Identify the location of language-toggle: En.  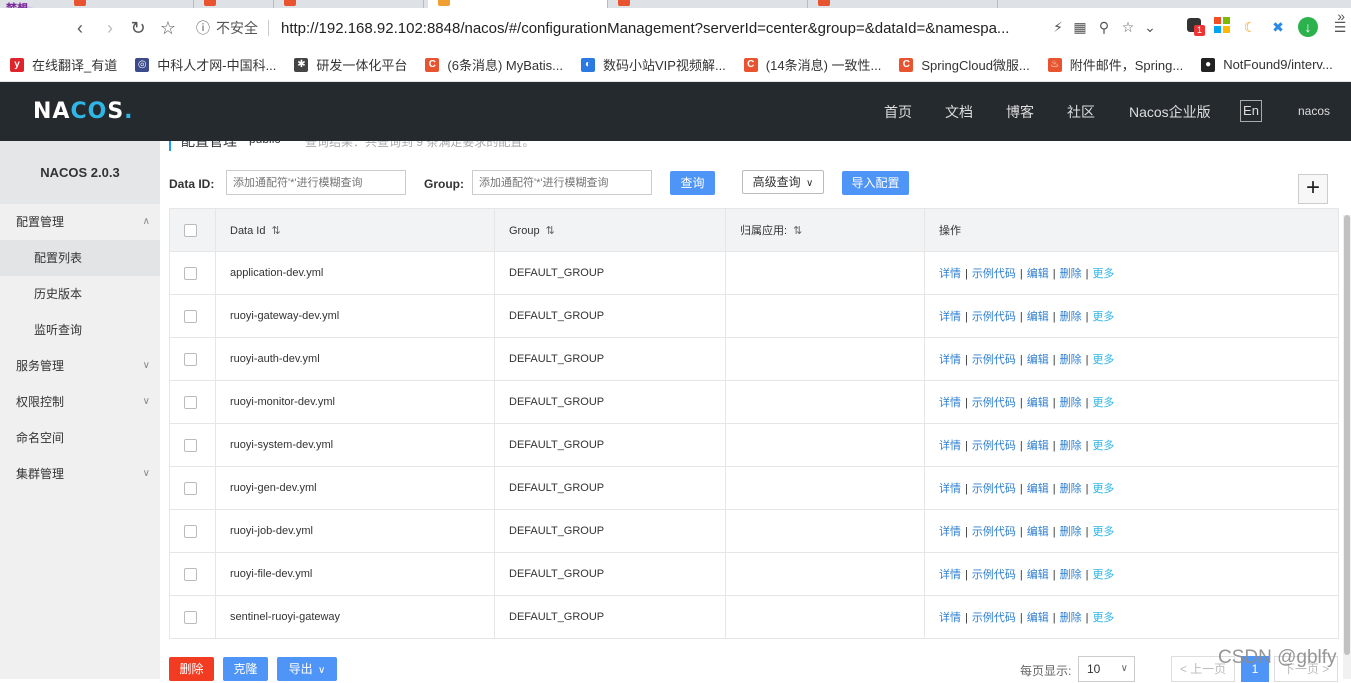
(1251, 111).